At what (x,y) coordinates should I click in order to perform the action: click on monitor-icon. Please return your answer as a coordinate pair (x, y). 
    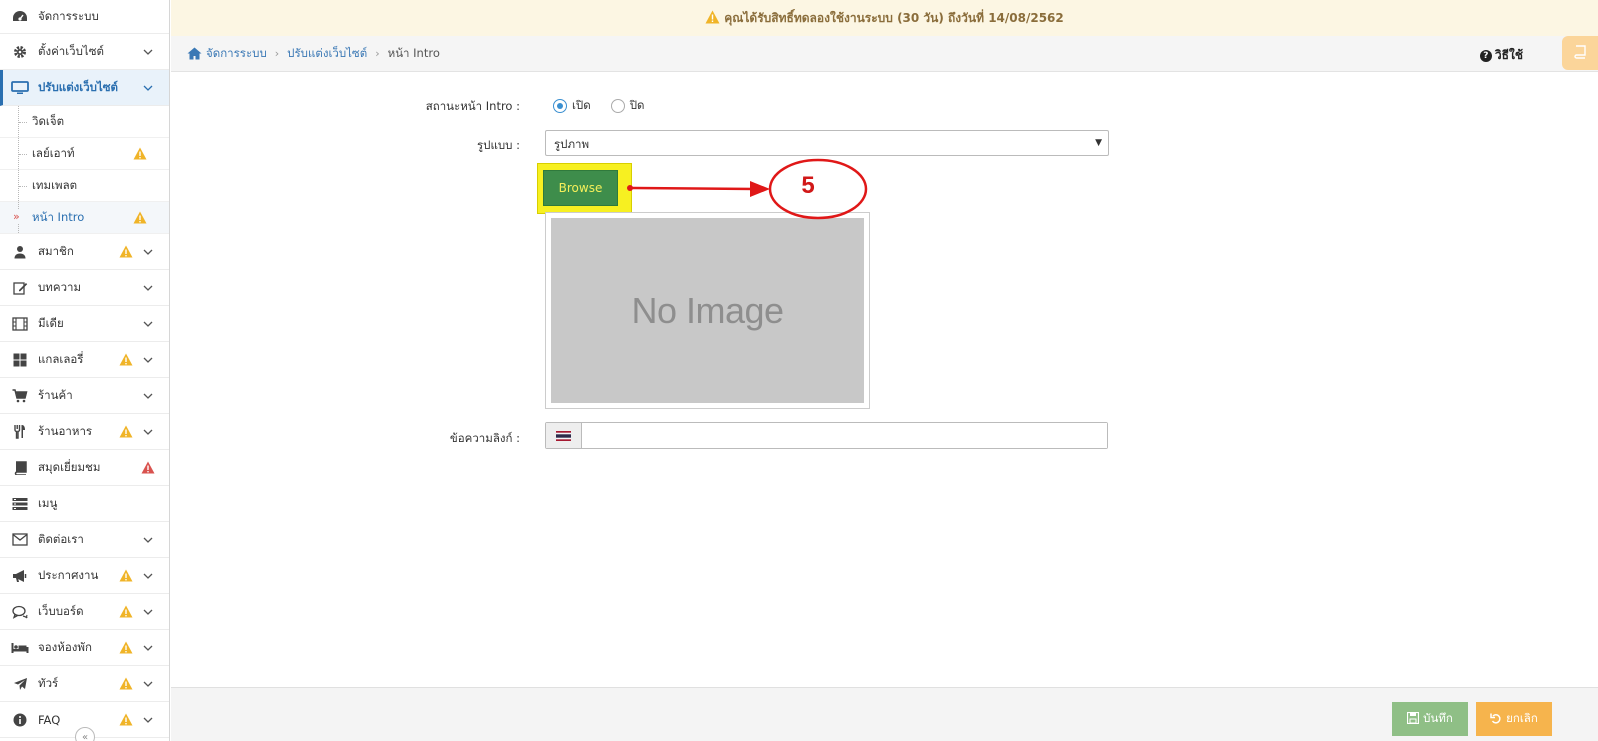
    Looking at the image, I should click on (20, 88).